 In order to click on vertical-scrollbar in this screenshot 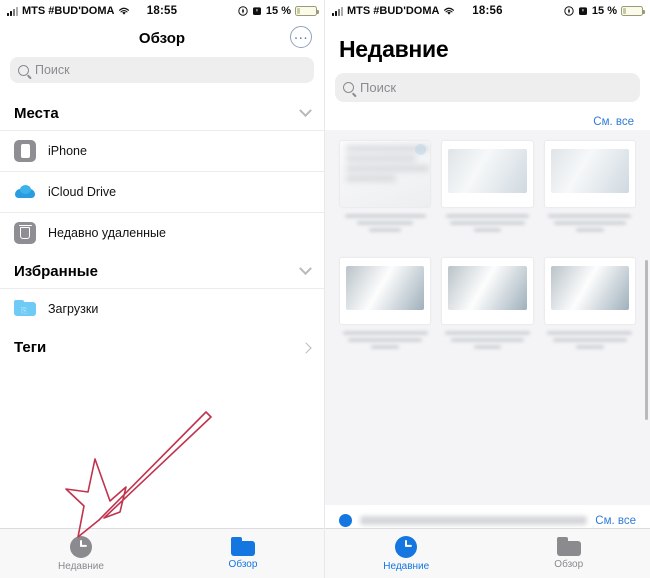, I will do `click(646, 340)`.